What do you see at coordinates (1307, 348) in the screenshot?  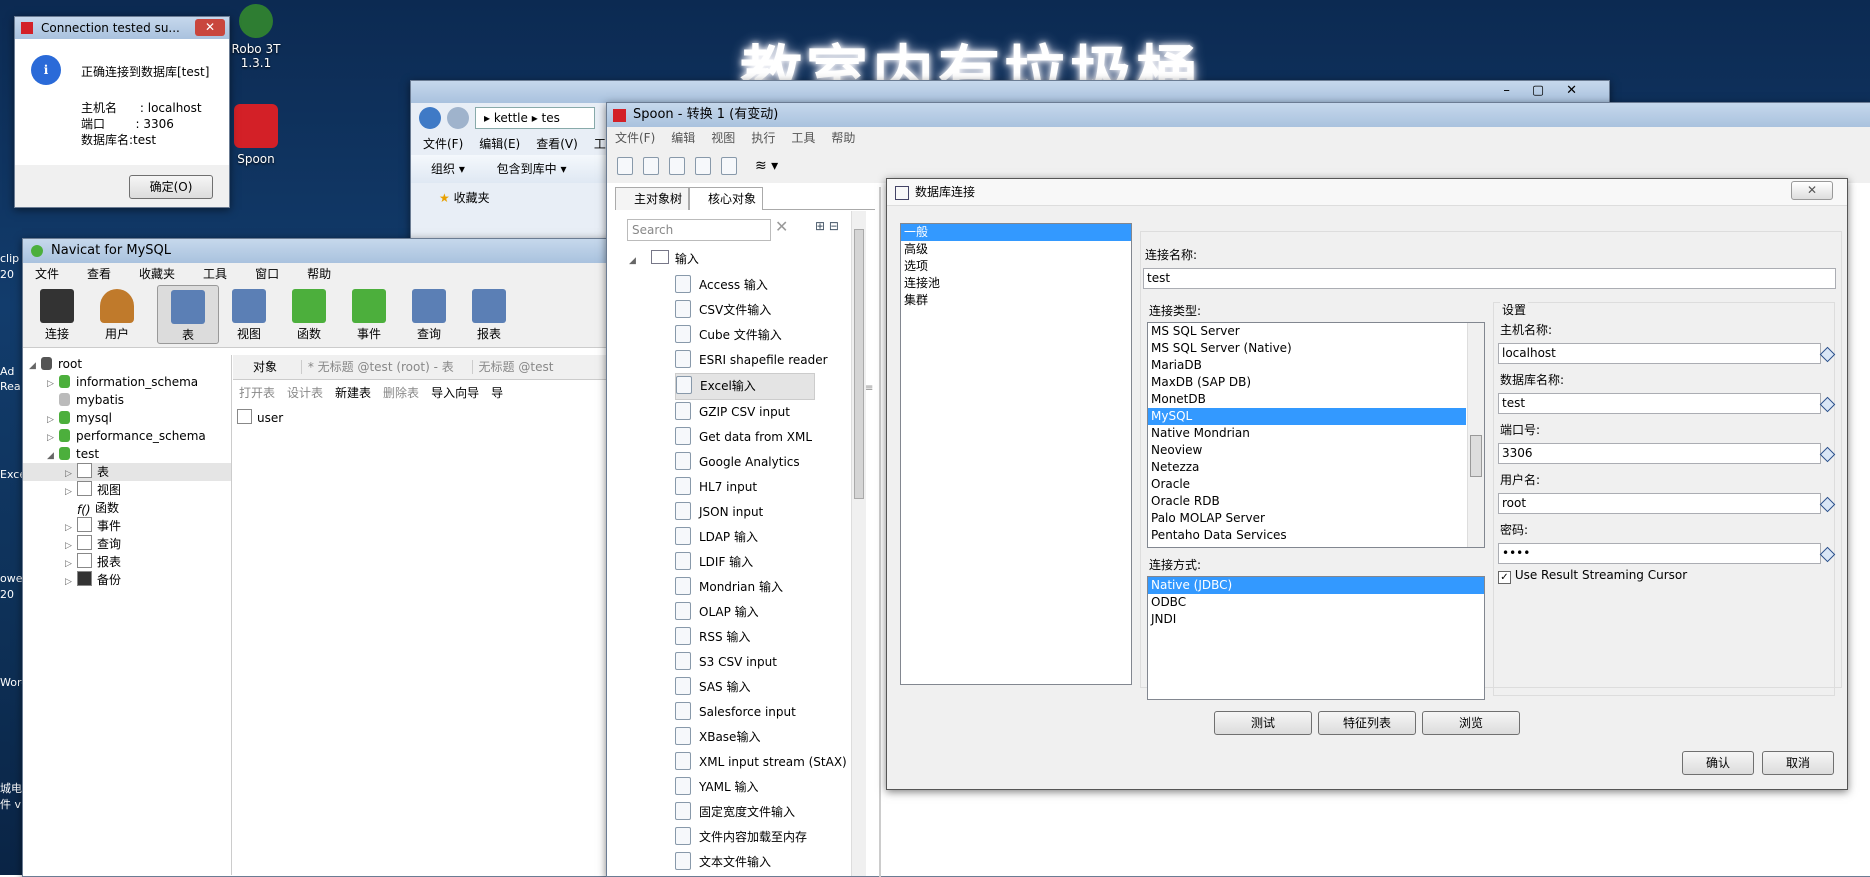 I see `conn-type-item: MS SQL Server (Native)` at bounding box center [1307, 348].